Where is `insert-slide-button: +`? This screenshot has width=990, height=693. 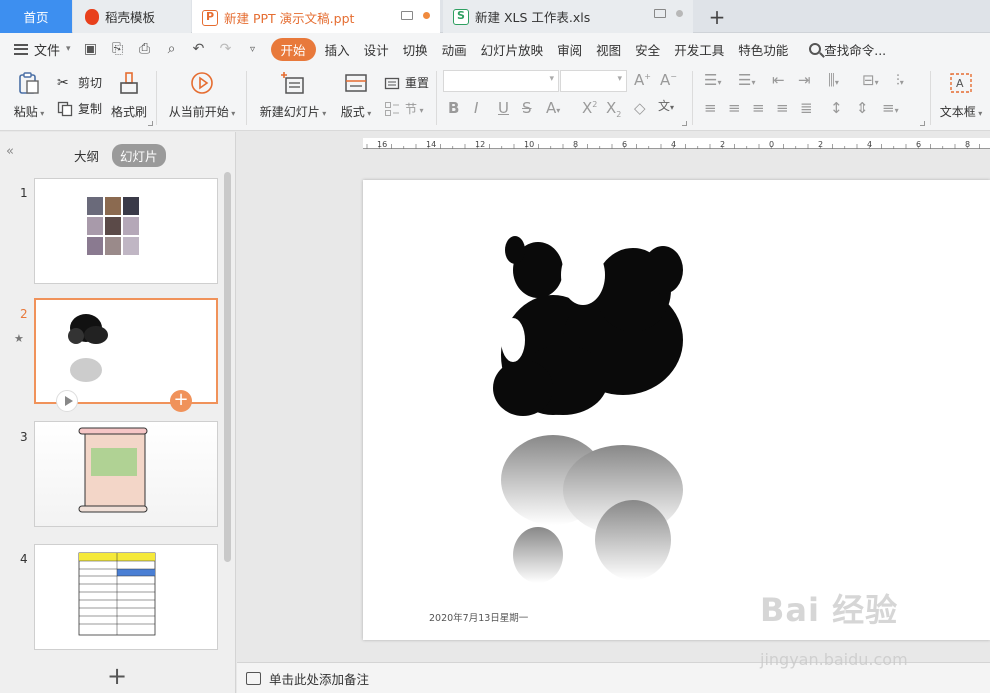
insert-slide-button: + is located at coordinates (181, 401).